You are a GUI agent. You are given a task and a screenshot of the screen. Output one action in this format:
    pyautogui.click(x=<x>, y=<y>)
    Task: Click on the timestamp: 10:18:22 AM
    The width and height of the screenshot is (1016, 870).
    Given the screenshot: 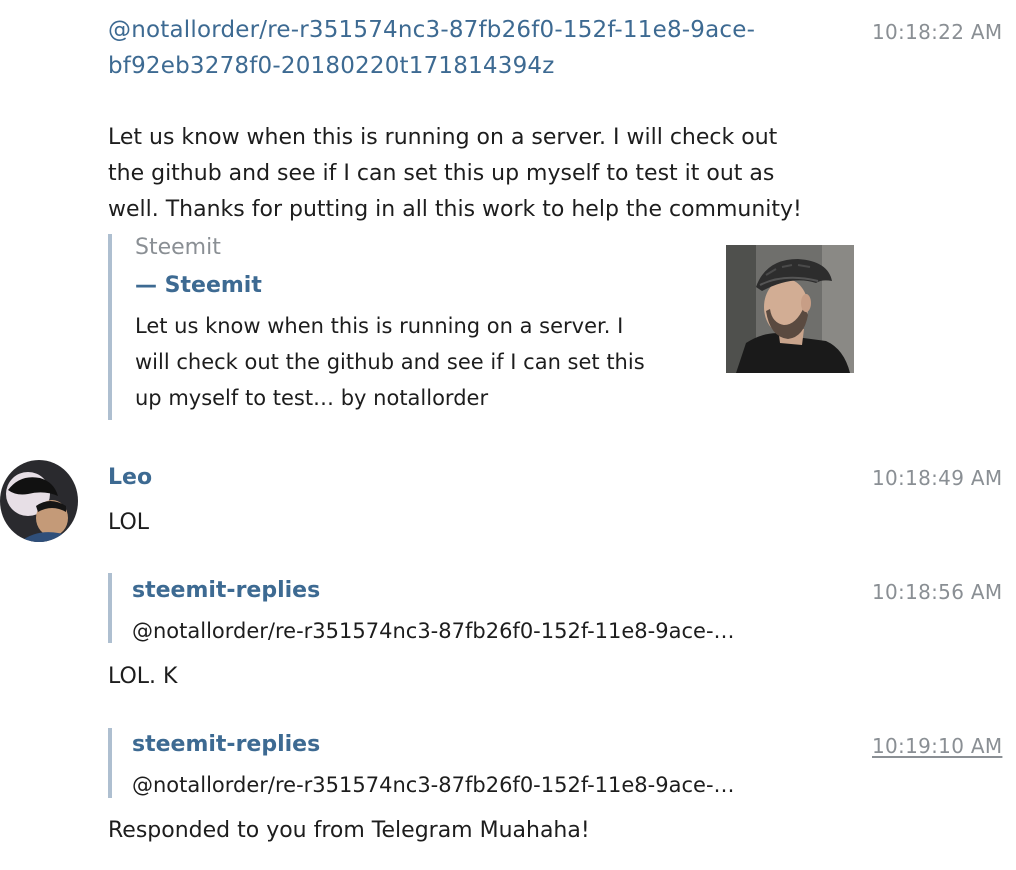 What is the action you would take?
    pyautogui.click(x=937, y=32)
    